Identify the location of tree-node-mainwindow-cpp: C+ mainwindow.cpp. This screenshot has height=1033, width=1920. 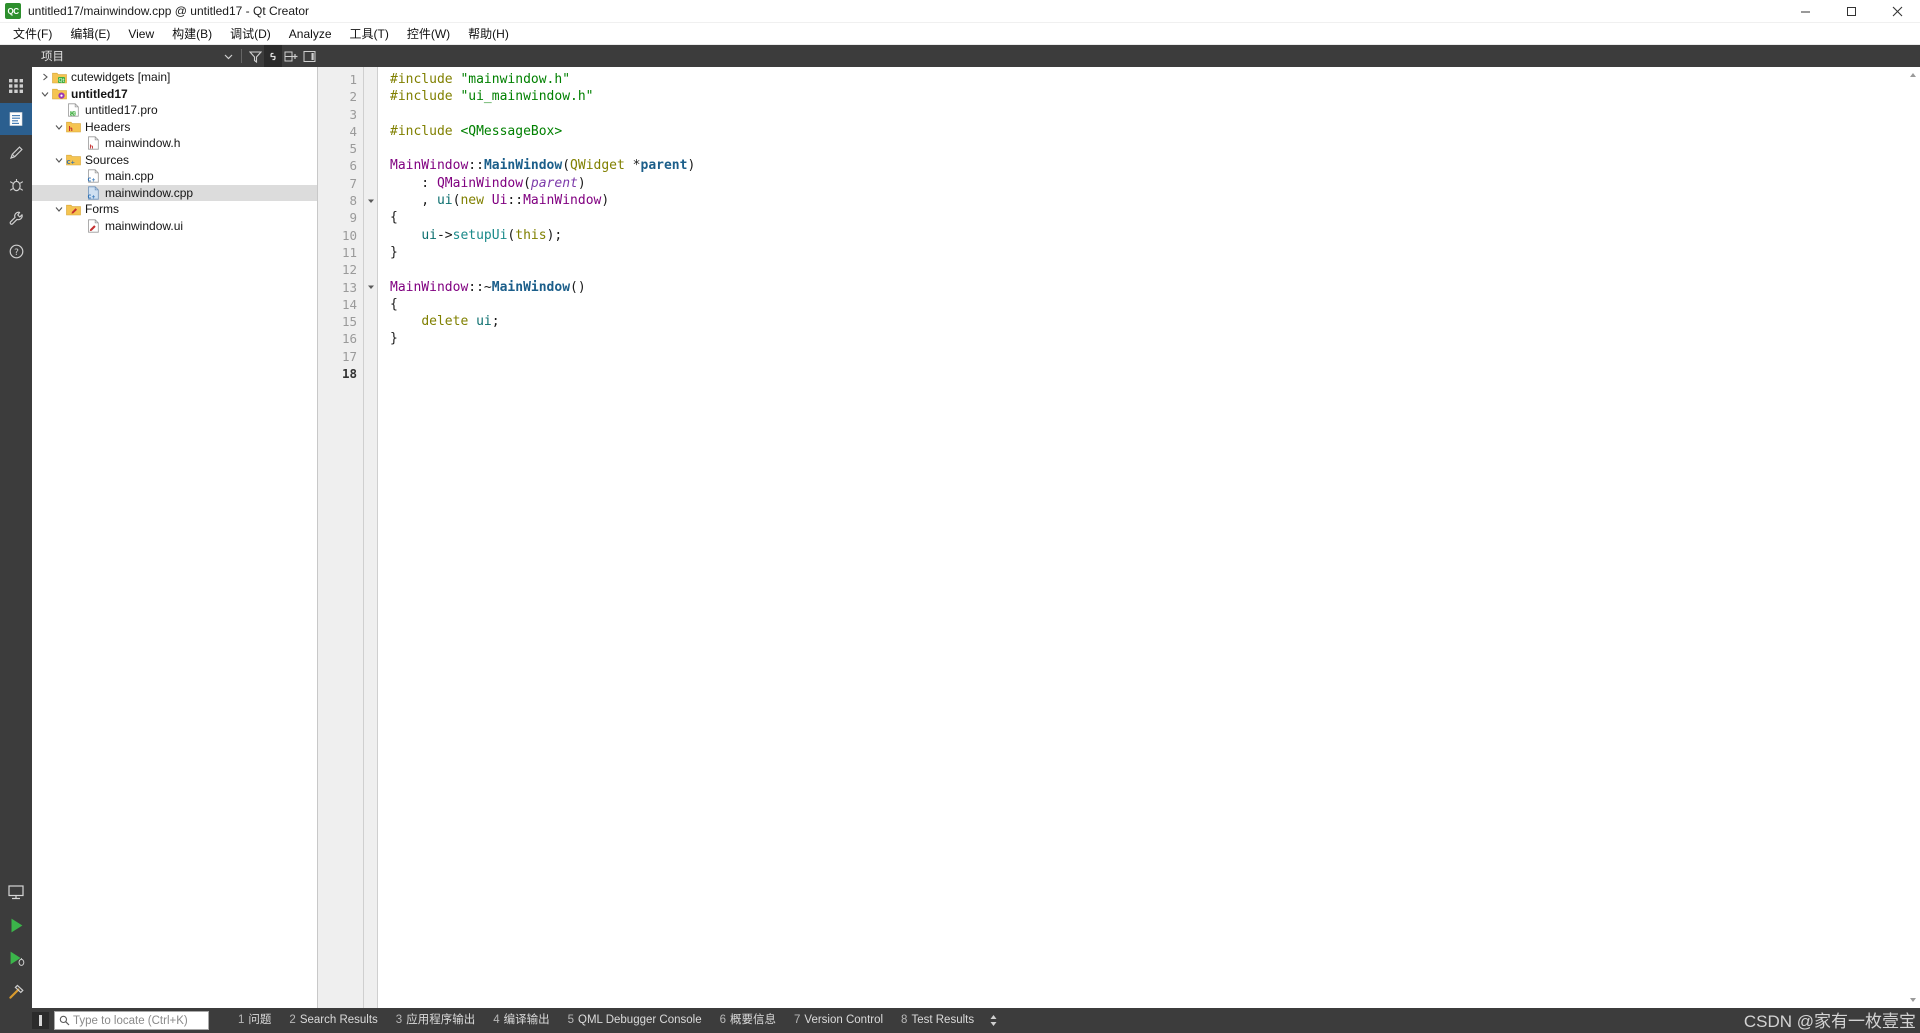
(174, 192).